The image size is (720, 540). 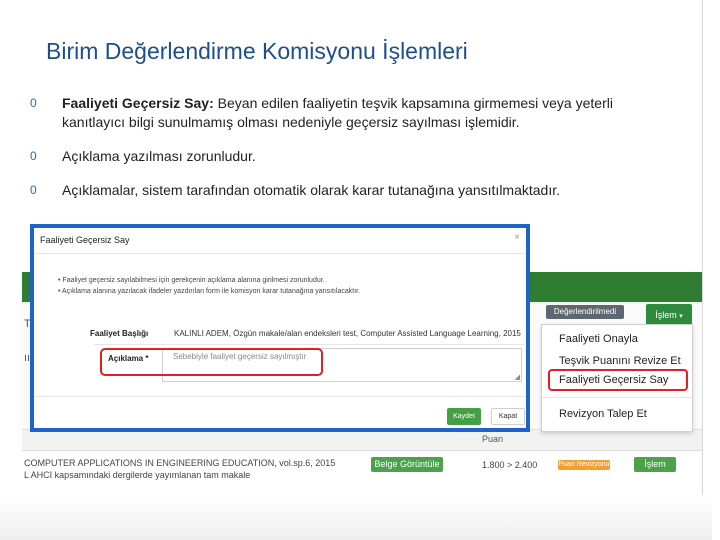 What do you see at coordinates (584, 465) in the screenshot?
I see `puan-revizyon-badge: Puan Revizyonu` at bounding box center [584, 465].